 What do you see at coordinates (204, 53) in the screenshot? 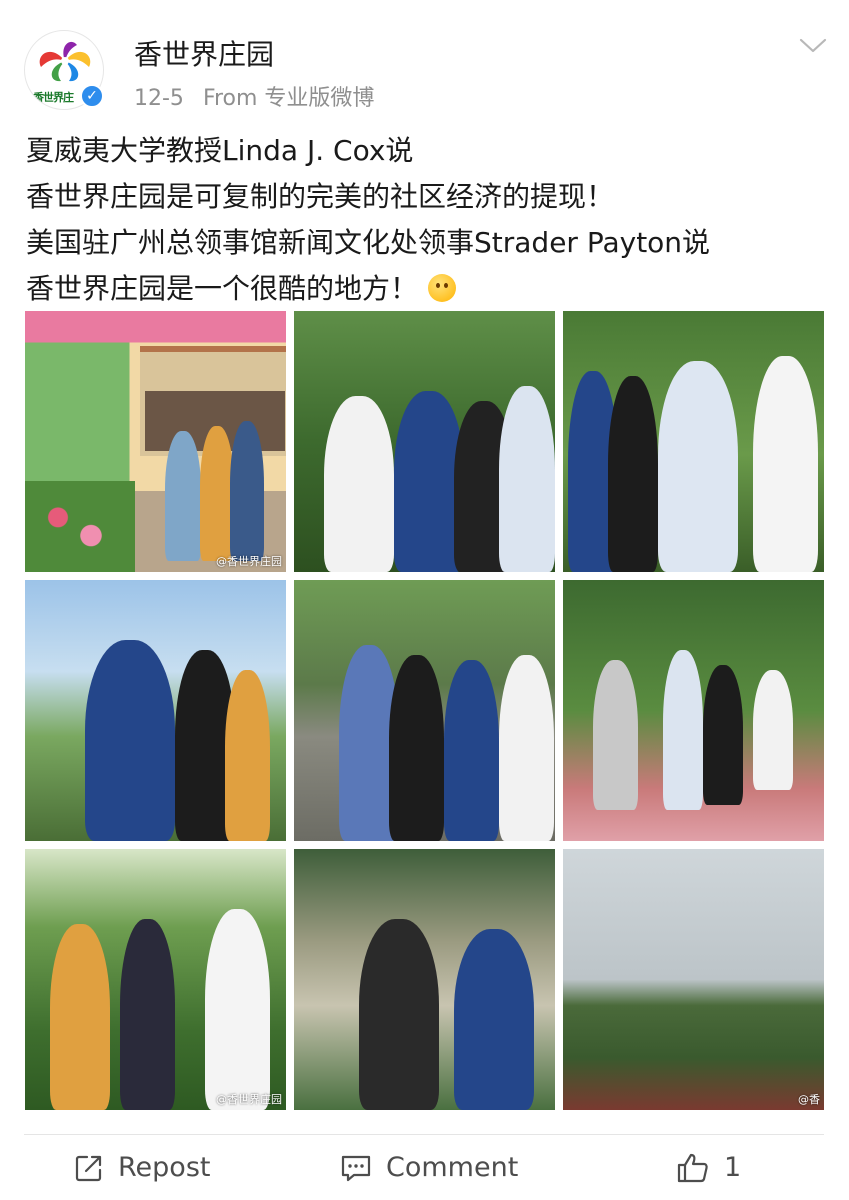
I see `username: 香世界庄园` at bounding box center [204, 53].